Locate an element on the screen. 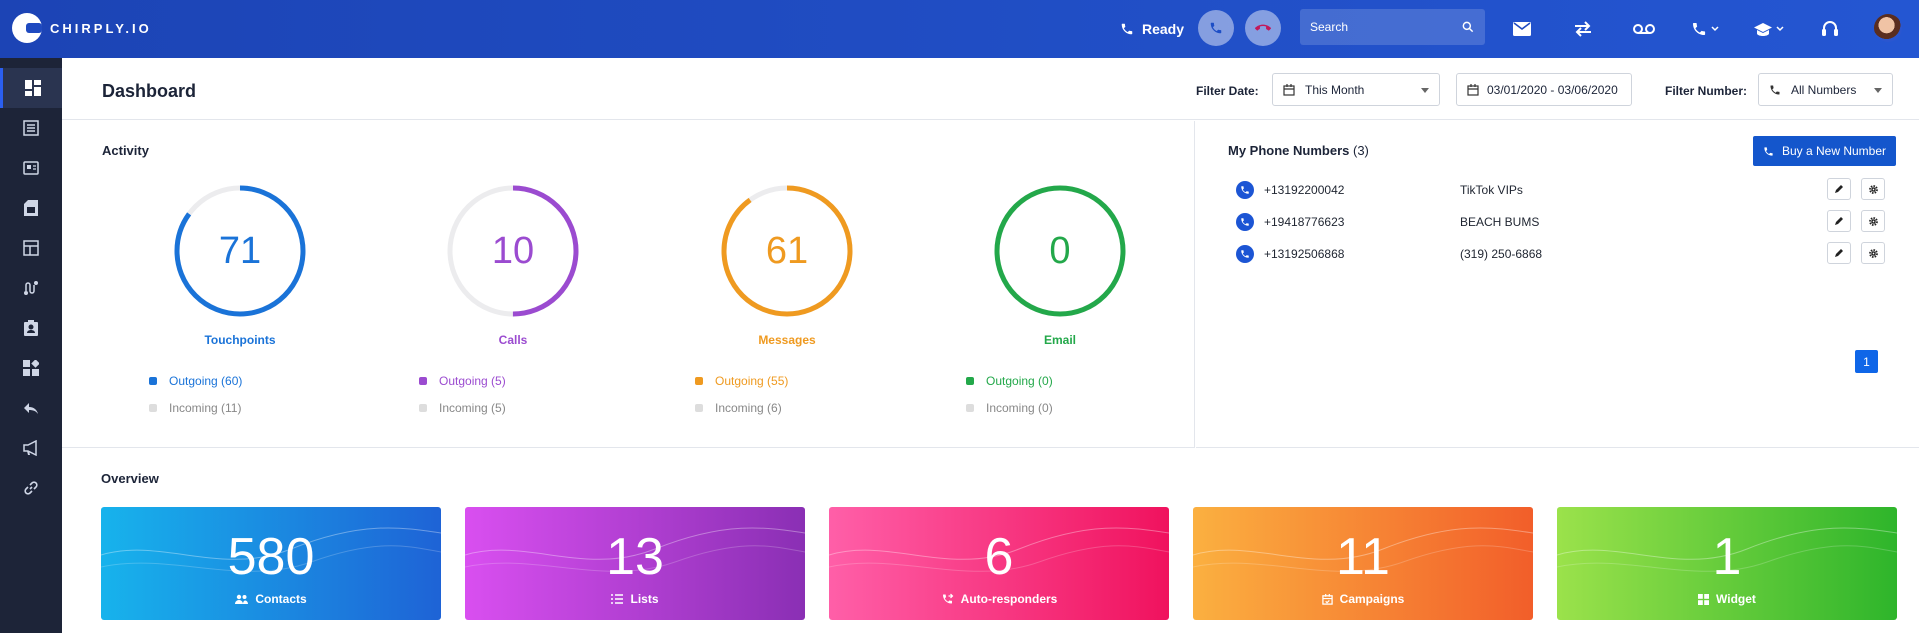  phone-numbers-title-text: My Phone Numbers is located at coordinates (1289, 150).